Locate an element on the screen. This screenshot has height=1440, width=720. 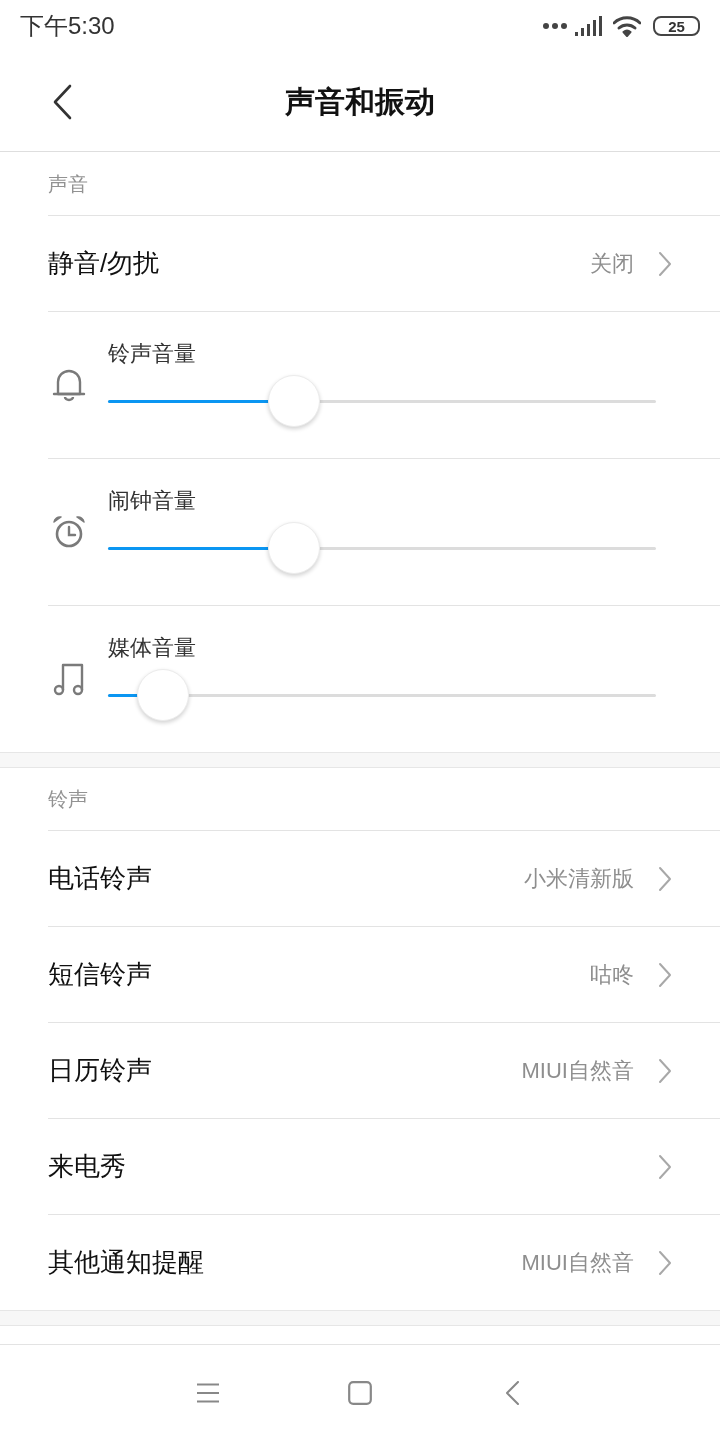
battery-level: 25 is located at coordinates (676, 26).